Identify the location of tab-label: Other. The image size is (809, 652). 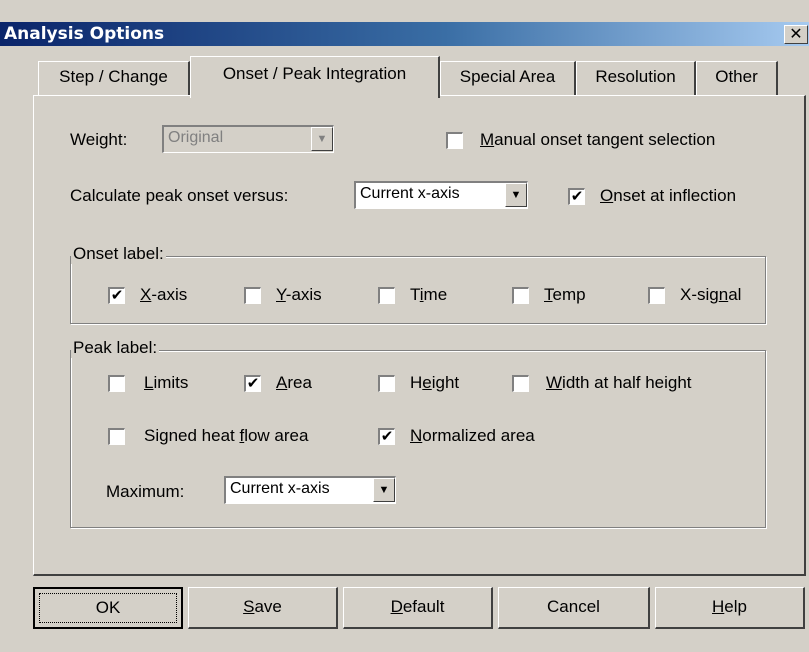
(736, 76).